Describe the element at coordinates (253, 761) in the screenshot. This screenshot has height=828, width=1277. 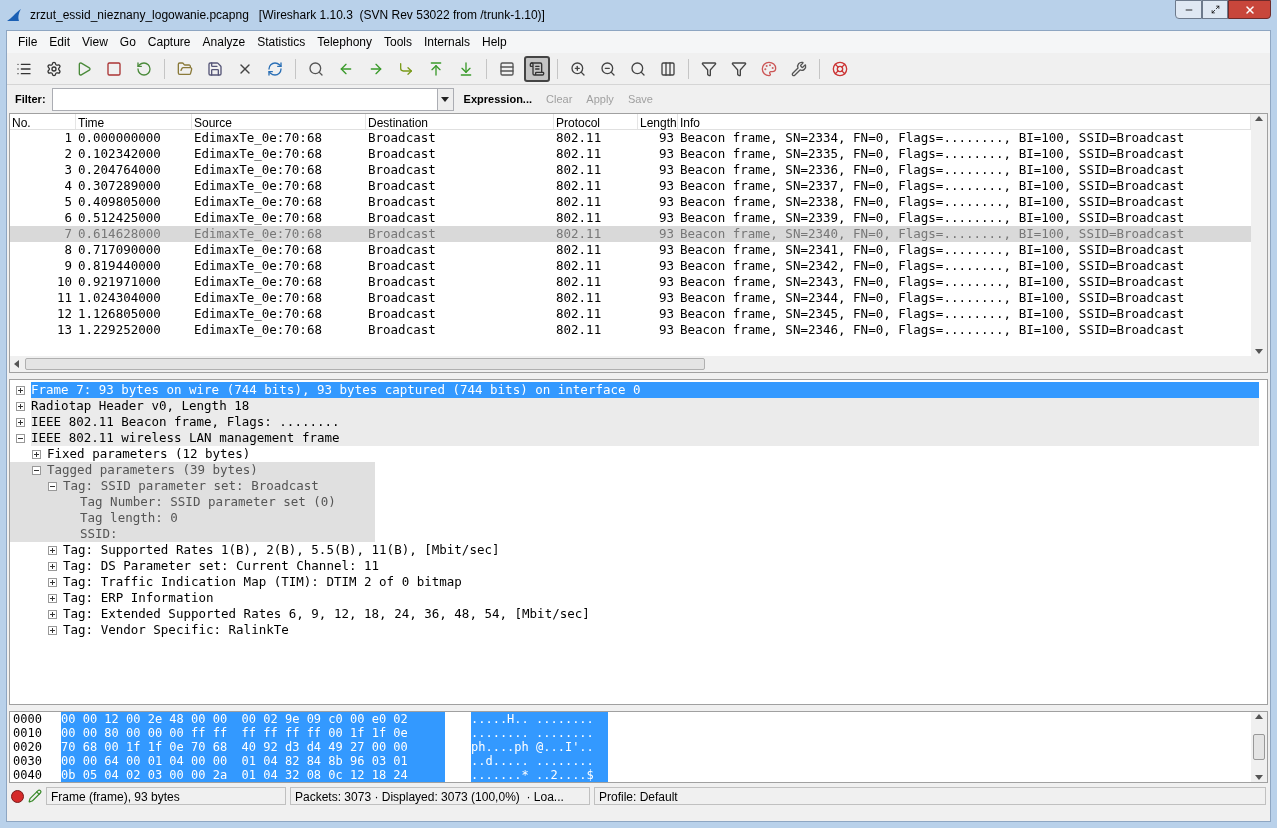
I see `hex-bytes: 00 00 64 00 01 04 00 00 01 04 82 84 8b 96 03 01` at that location.